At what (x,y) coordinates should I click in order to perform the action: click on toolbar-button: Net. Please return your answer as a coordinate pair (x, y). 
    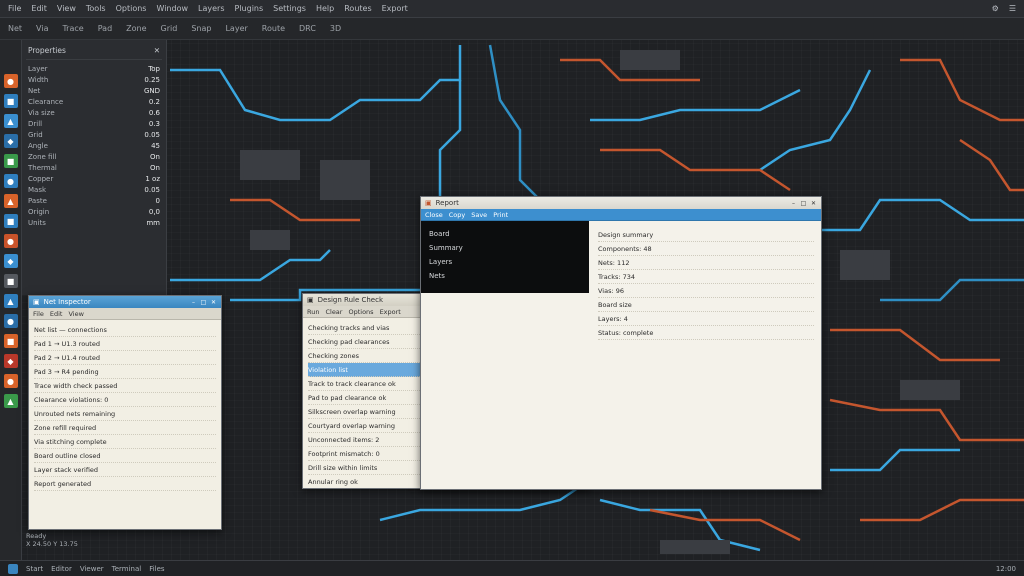
    Looking at the image, I should click on (15, 28).